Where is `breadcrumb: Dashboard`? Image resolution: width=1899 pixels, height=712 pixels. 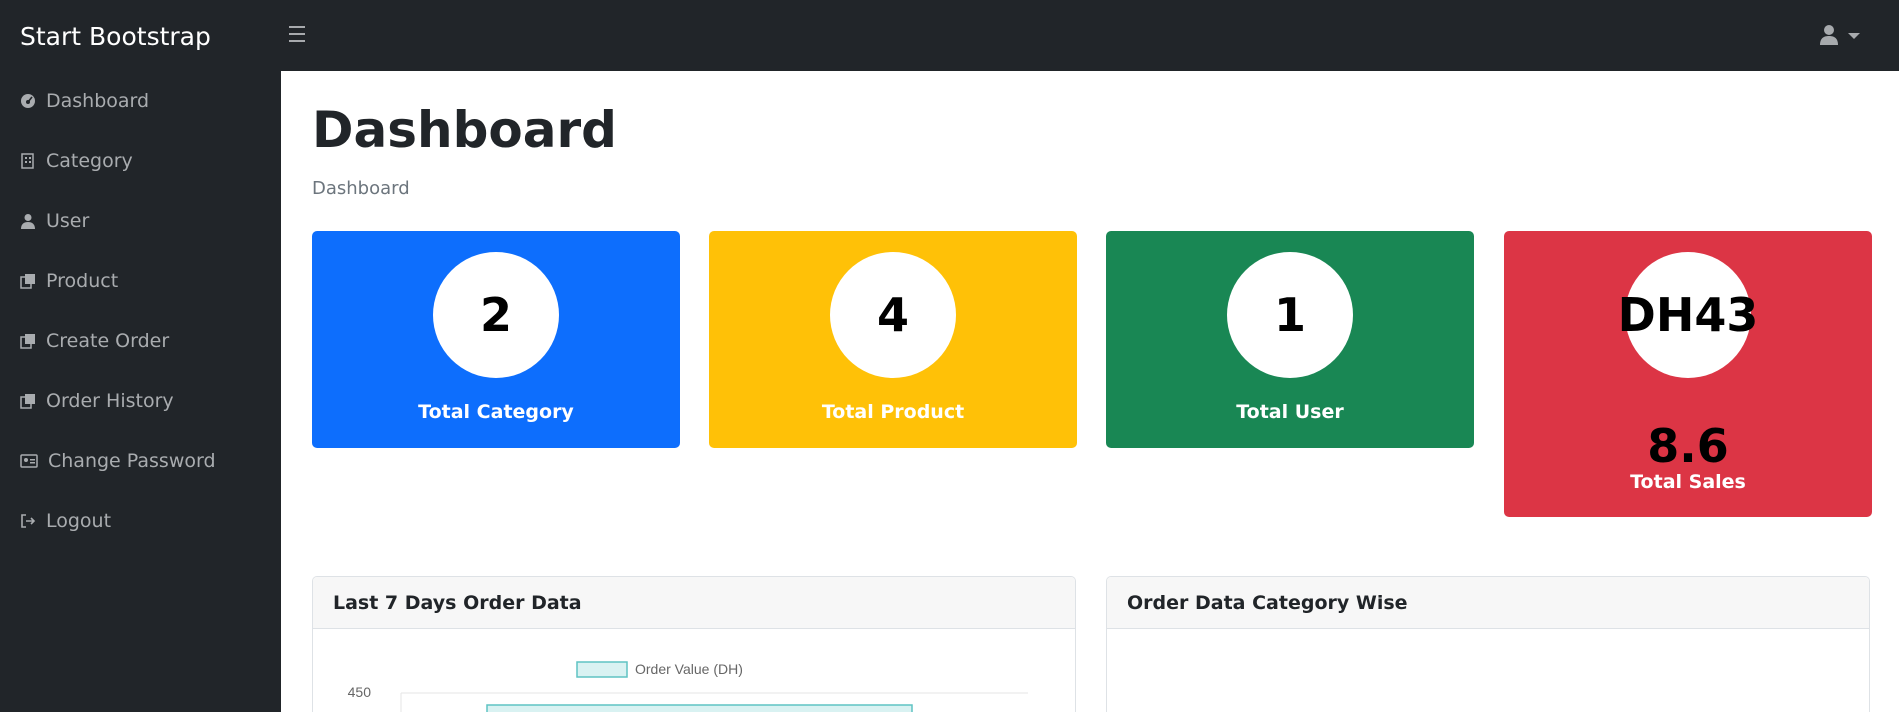 breadcrumb: Dashboard is located at coordinates (361, 188).